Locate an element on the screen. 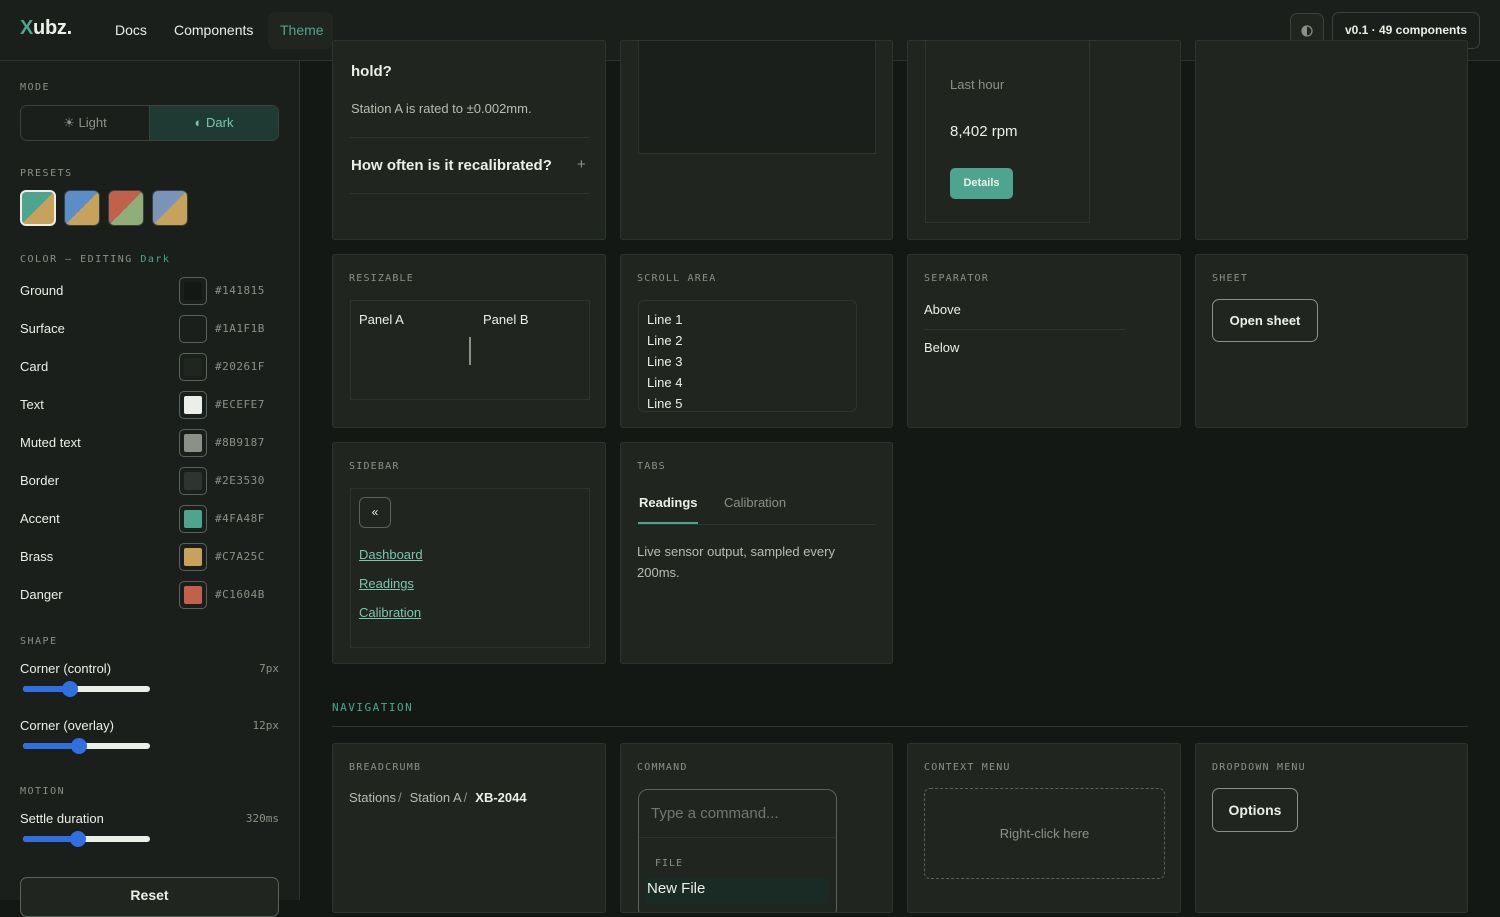 This screenshot has height=917, width=1500. details-button: Details is located at coordinates (981, 183).